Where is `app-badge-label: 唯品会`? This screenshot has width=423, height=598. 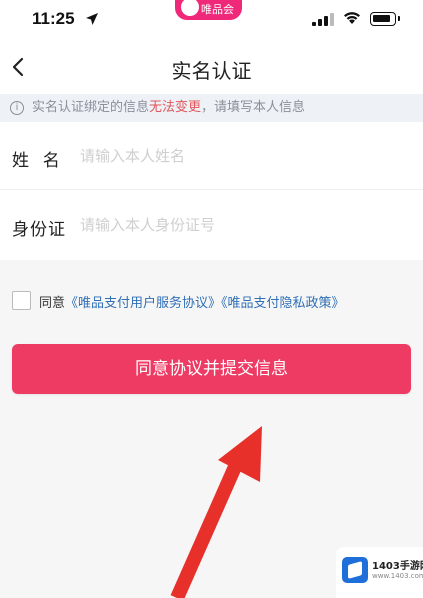 app-badge-label: 唯品会 is located at coordinates (217, 9).